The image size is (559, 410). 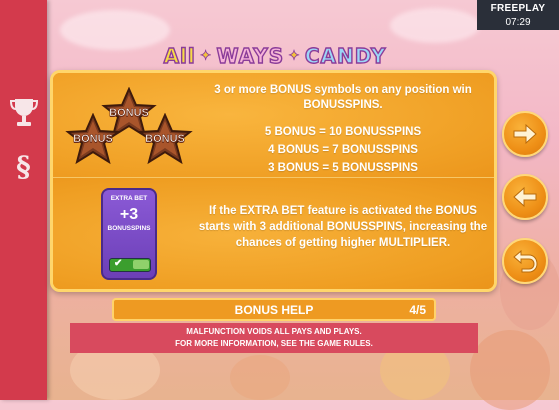 I want to click on bonus-rule-3: 3 BONUS = 5 BONUSSPINS, so click(x=343, y=168).